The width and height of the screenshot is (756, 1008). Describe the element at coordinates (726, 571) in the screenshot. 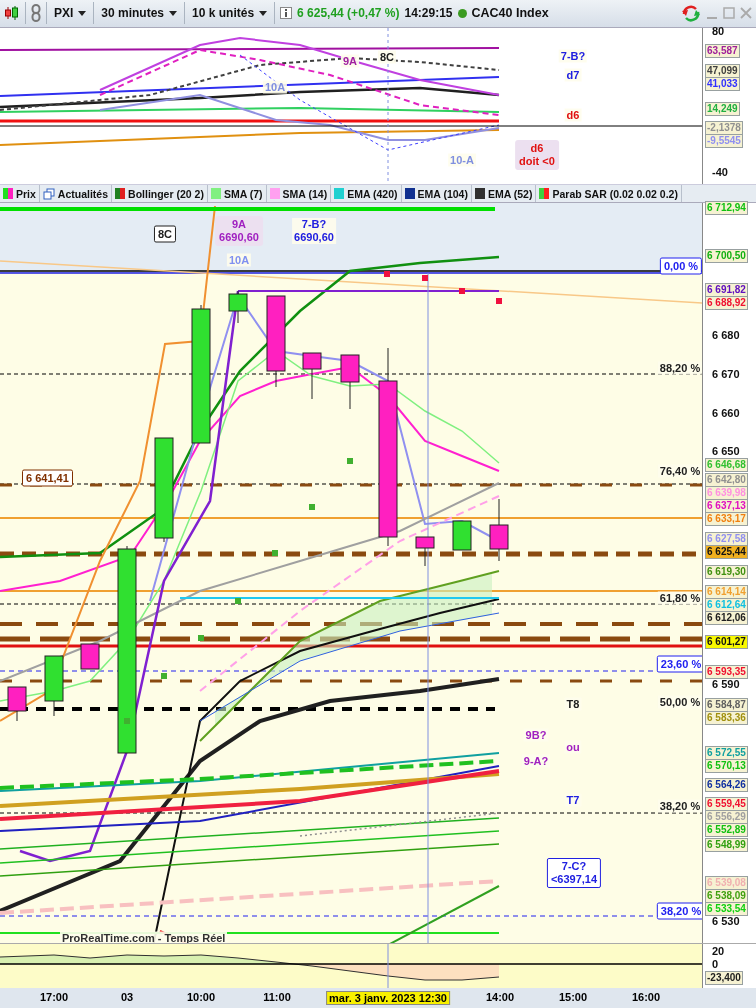

I see `price-tag: 6 619,30` at that location.